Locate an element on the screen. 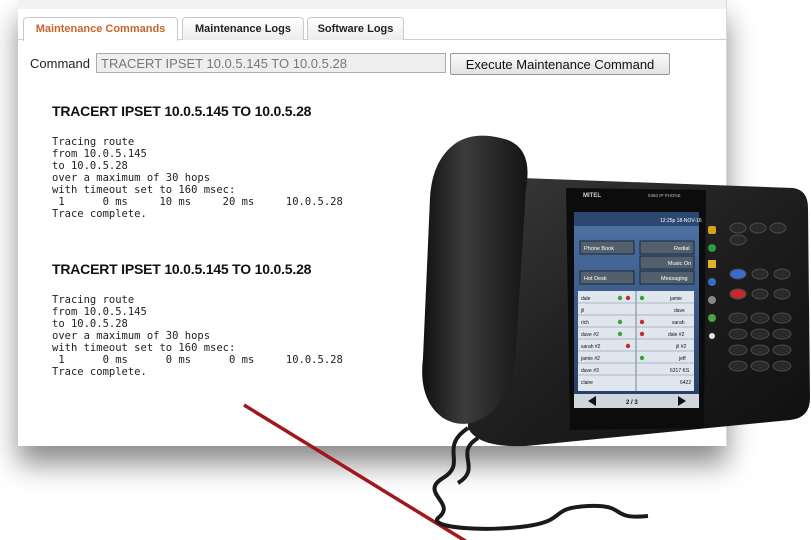  svg-text: 6317 KS is located at coordinates (680, 371).